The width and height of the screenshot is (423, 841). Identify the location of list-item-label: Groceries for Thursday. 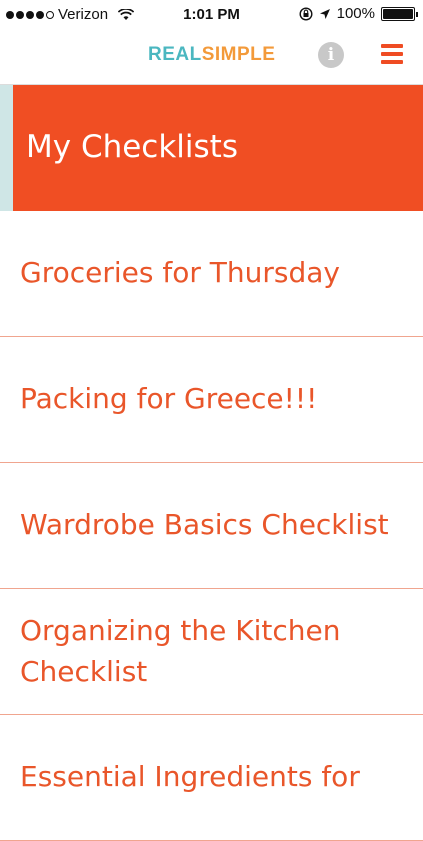
(180, 273).